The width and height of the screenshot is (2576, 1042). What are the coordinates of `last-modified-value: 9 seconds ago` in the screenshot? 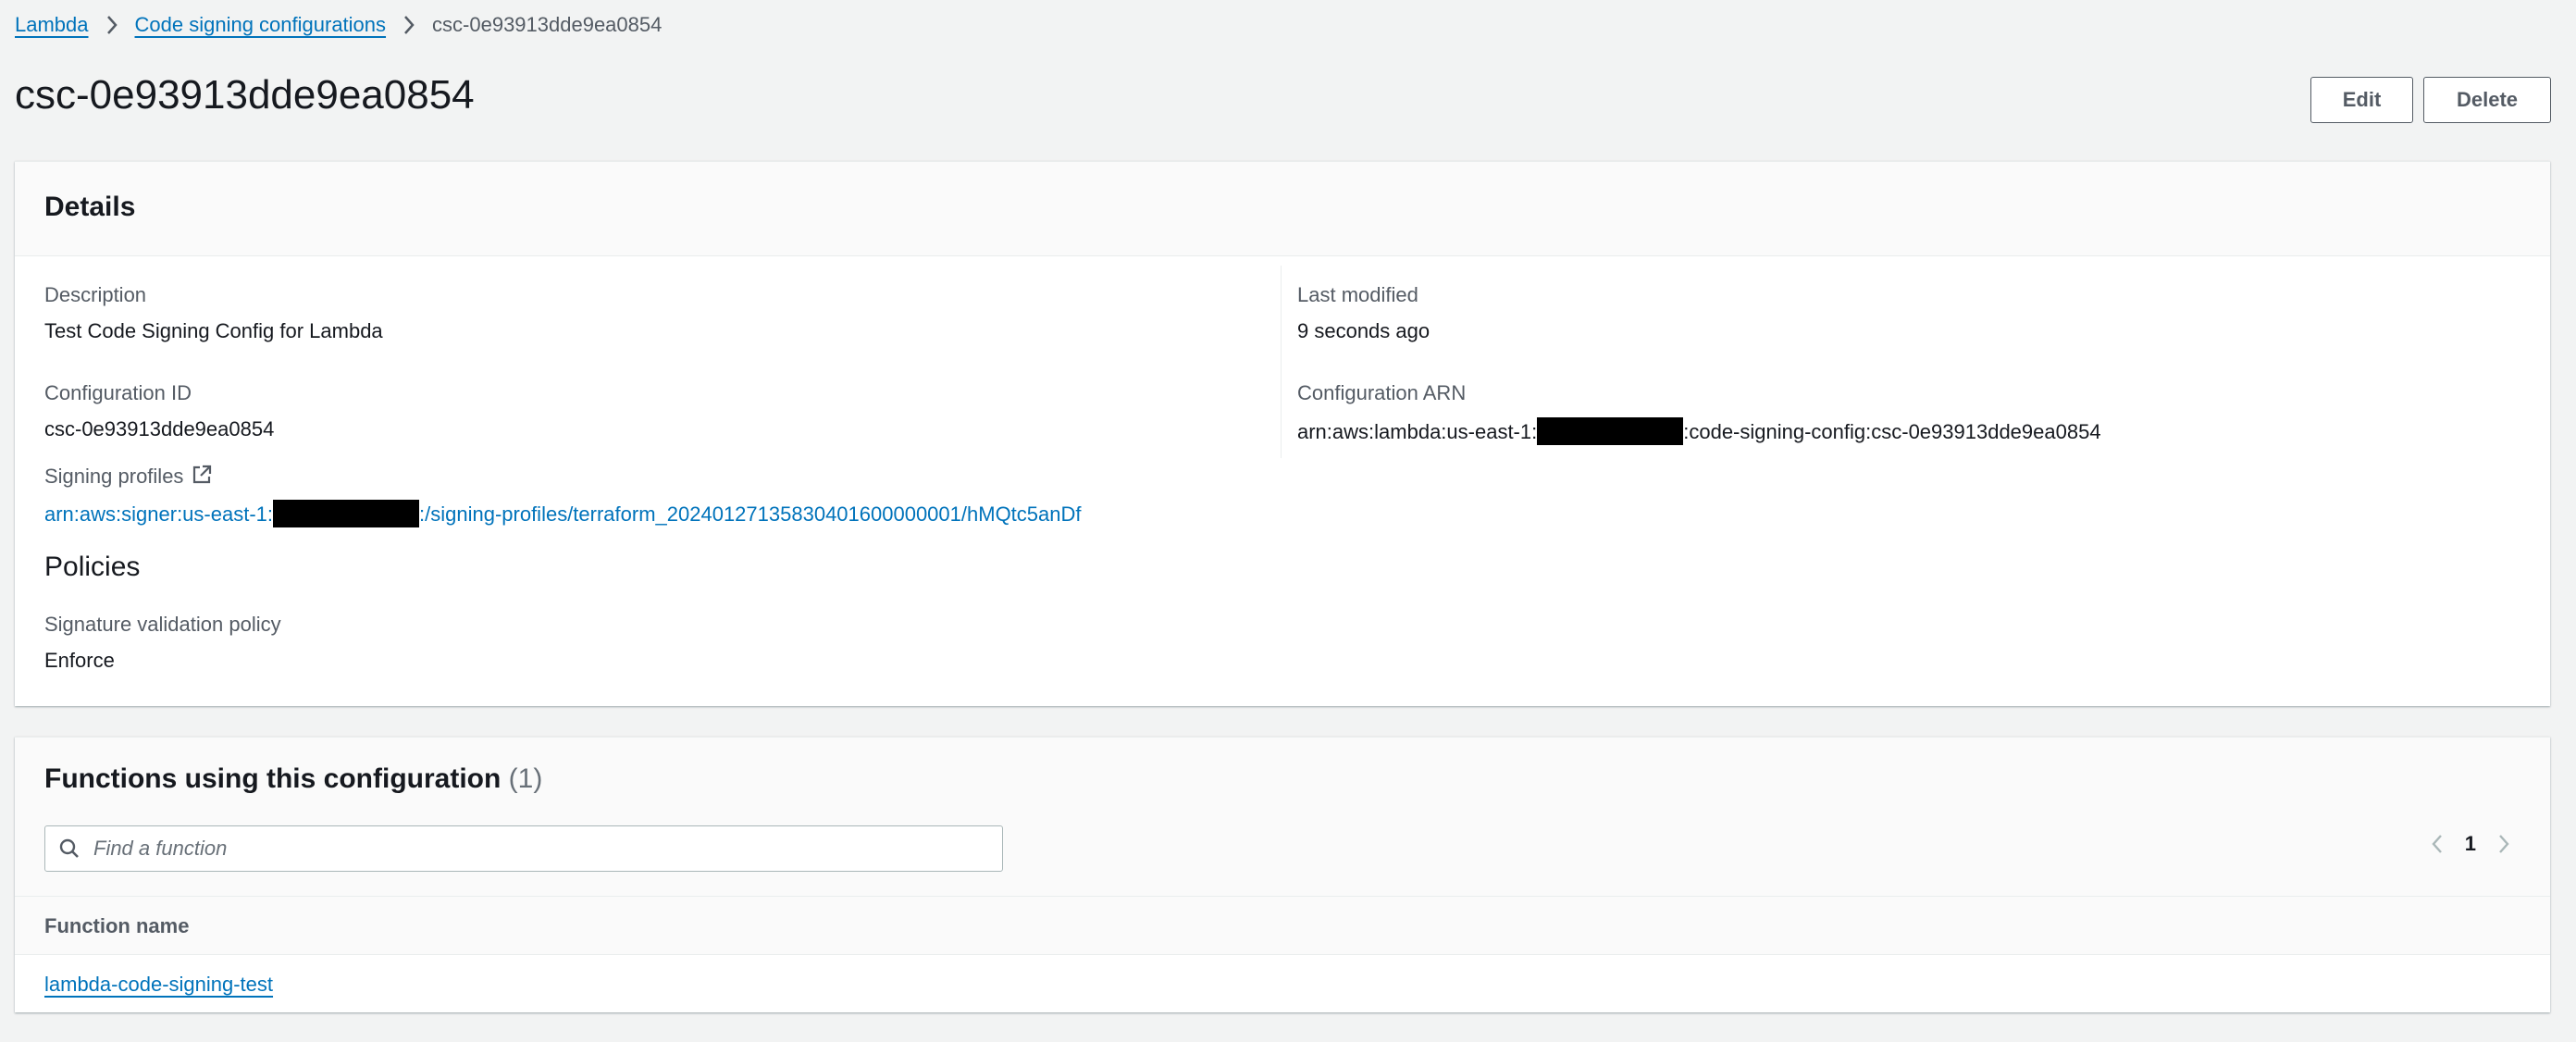 It's located at (1364, 331).